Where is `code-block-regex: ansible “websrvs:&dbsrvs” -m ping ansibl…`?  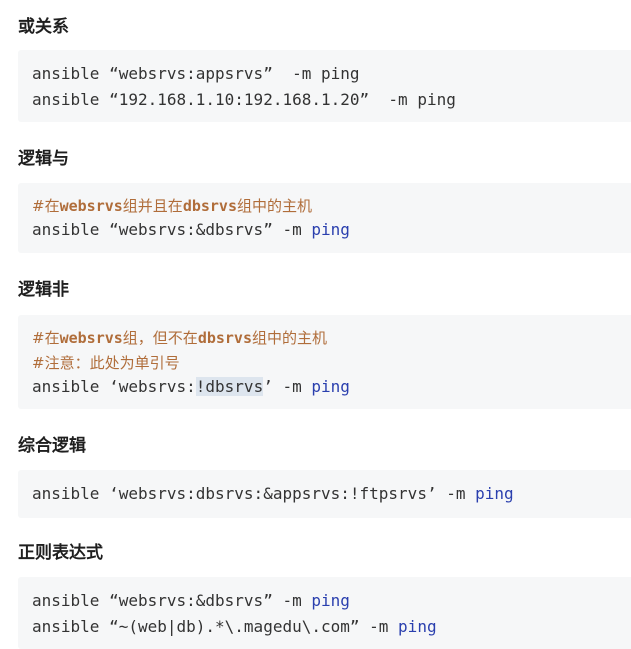 code-block-regex: ansible “websrvs:&dbsrvs” -m ping ansibl… is located at coordinates (324, 613).